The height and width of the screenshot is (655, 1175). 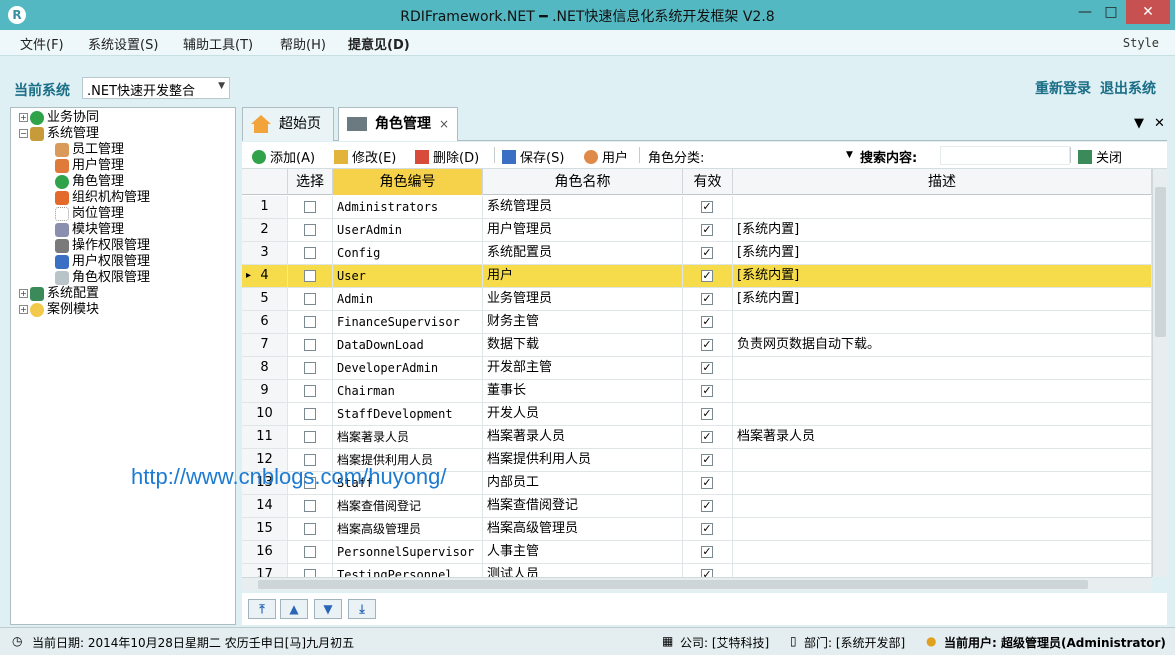 I want to click on close-window-button: ✕, so click(x=1148, y=12).